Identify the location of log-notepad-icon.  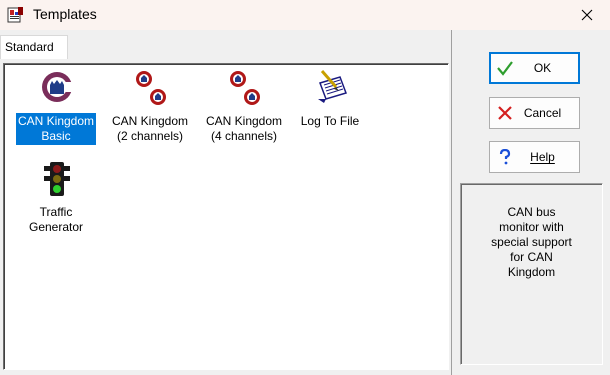
(332, 86).